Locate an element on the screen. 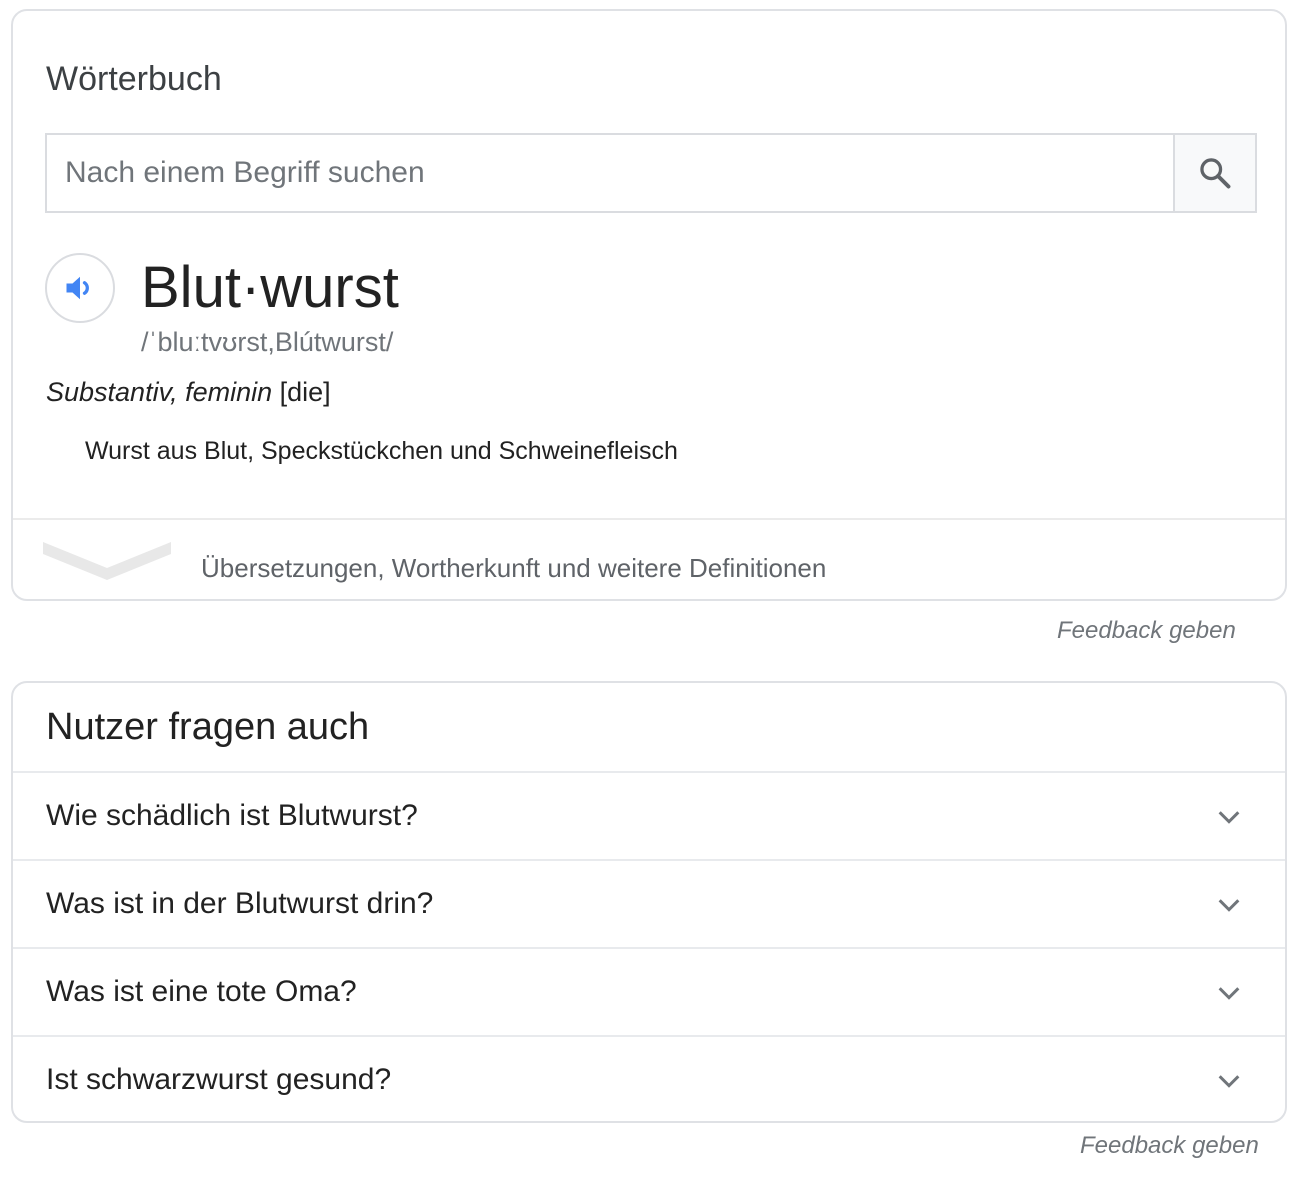 The width and height of the screenshot is (1308, 1192). dictionary-search-box is located at coordinates (651, 173).